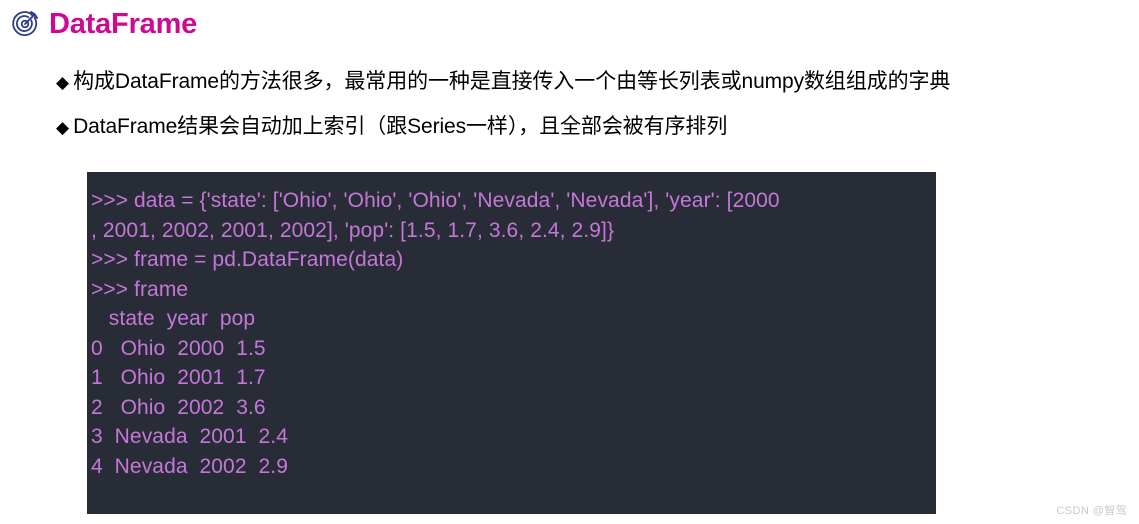  Describe the element at coordinates (189, 436) in the screenshot. I see `code-line: 3 Nevada 2001 2.4` at that location.